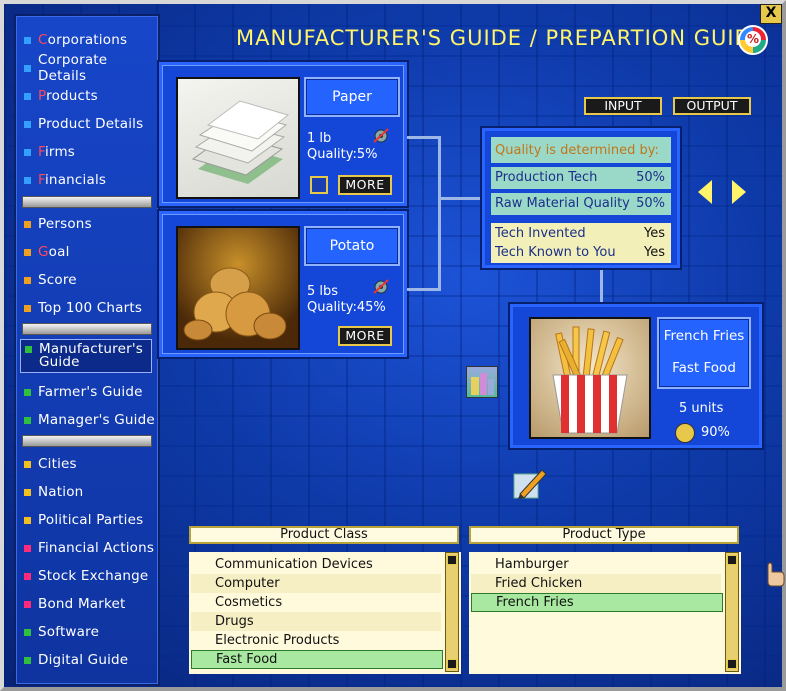 The height and width of the screenshot is (691, 786). I want to click on more-button-paper: MORE, so click(365, 185).